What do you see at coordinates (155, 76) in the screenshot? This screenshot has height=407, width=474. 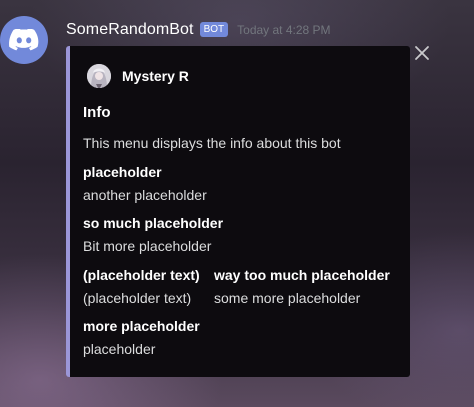 I see `embed-author-name: Mystery R` at bounding box center [155, 76].